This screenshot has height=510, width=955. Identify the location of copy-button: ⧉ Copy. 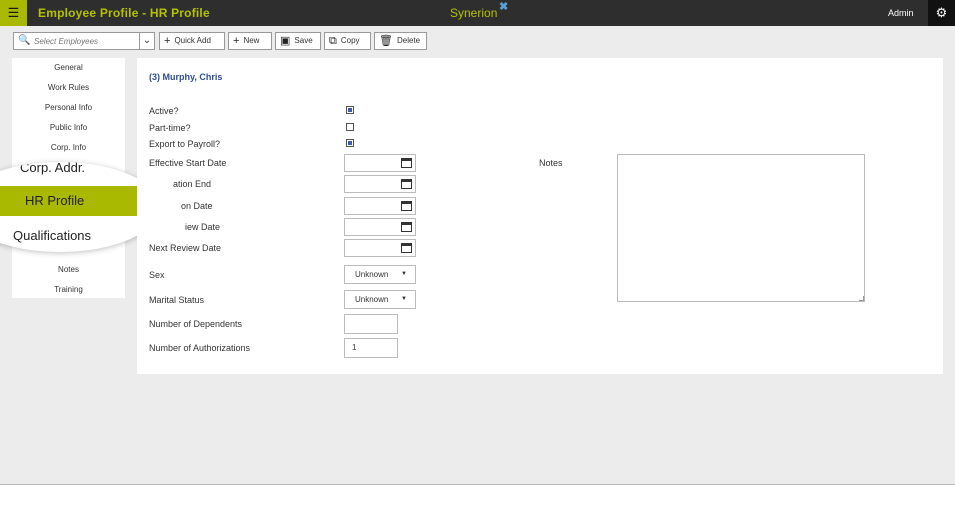
(347, 41).